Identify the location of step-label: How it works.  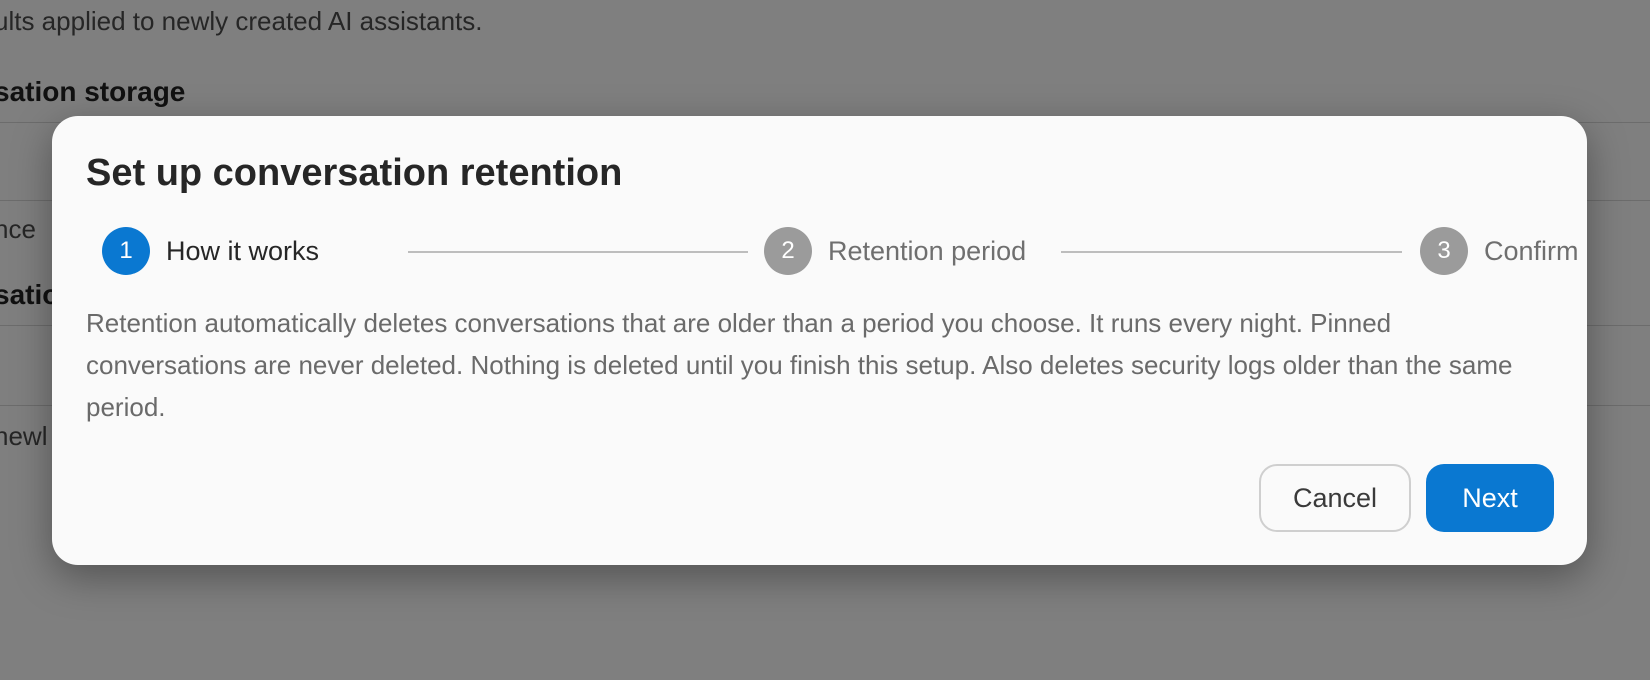
(243, 250).